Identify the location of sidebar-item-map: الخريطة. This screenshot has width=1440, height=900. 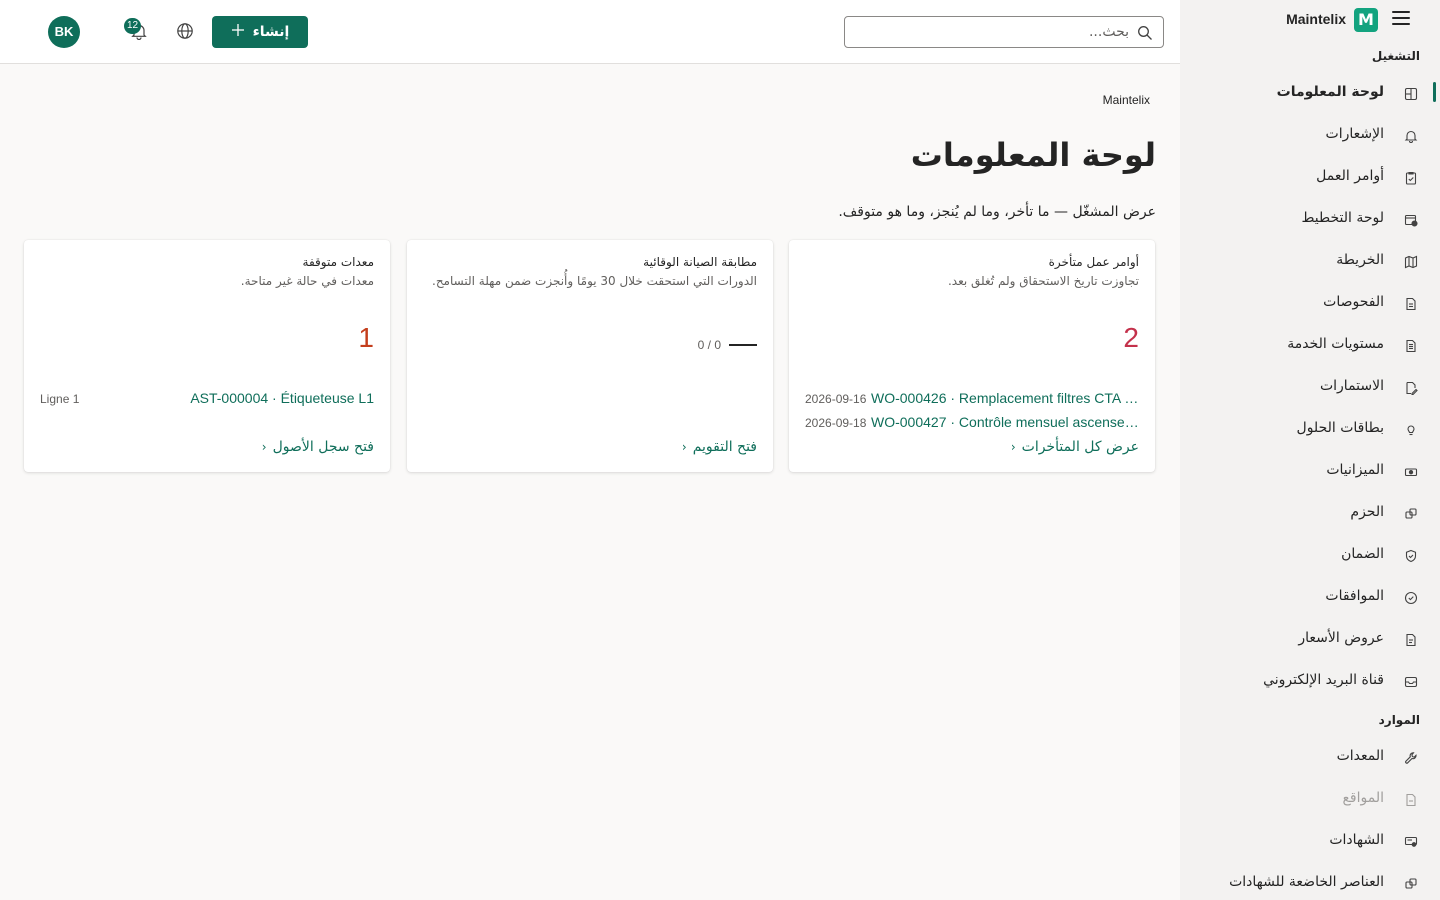
(1310, 262).